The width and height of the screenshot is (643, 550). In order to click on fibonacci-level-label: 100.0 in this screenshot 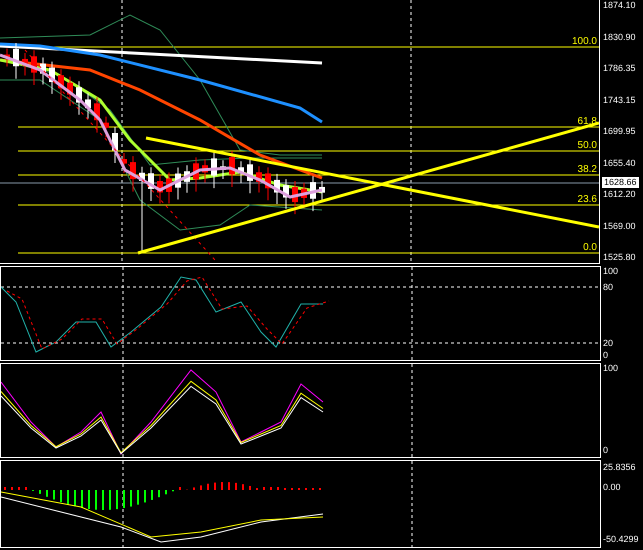, I will do `click(584, 41)`.